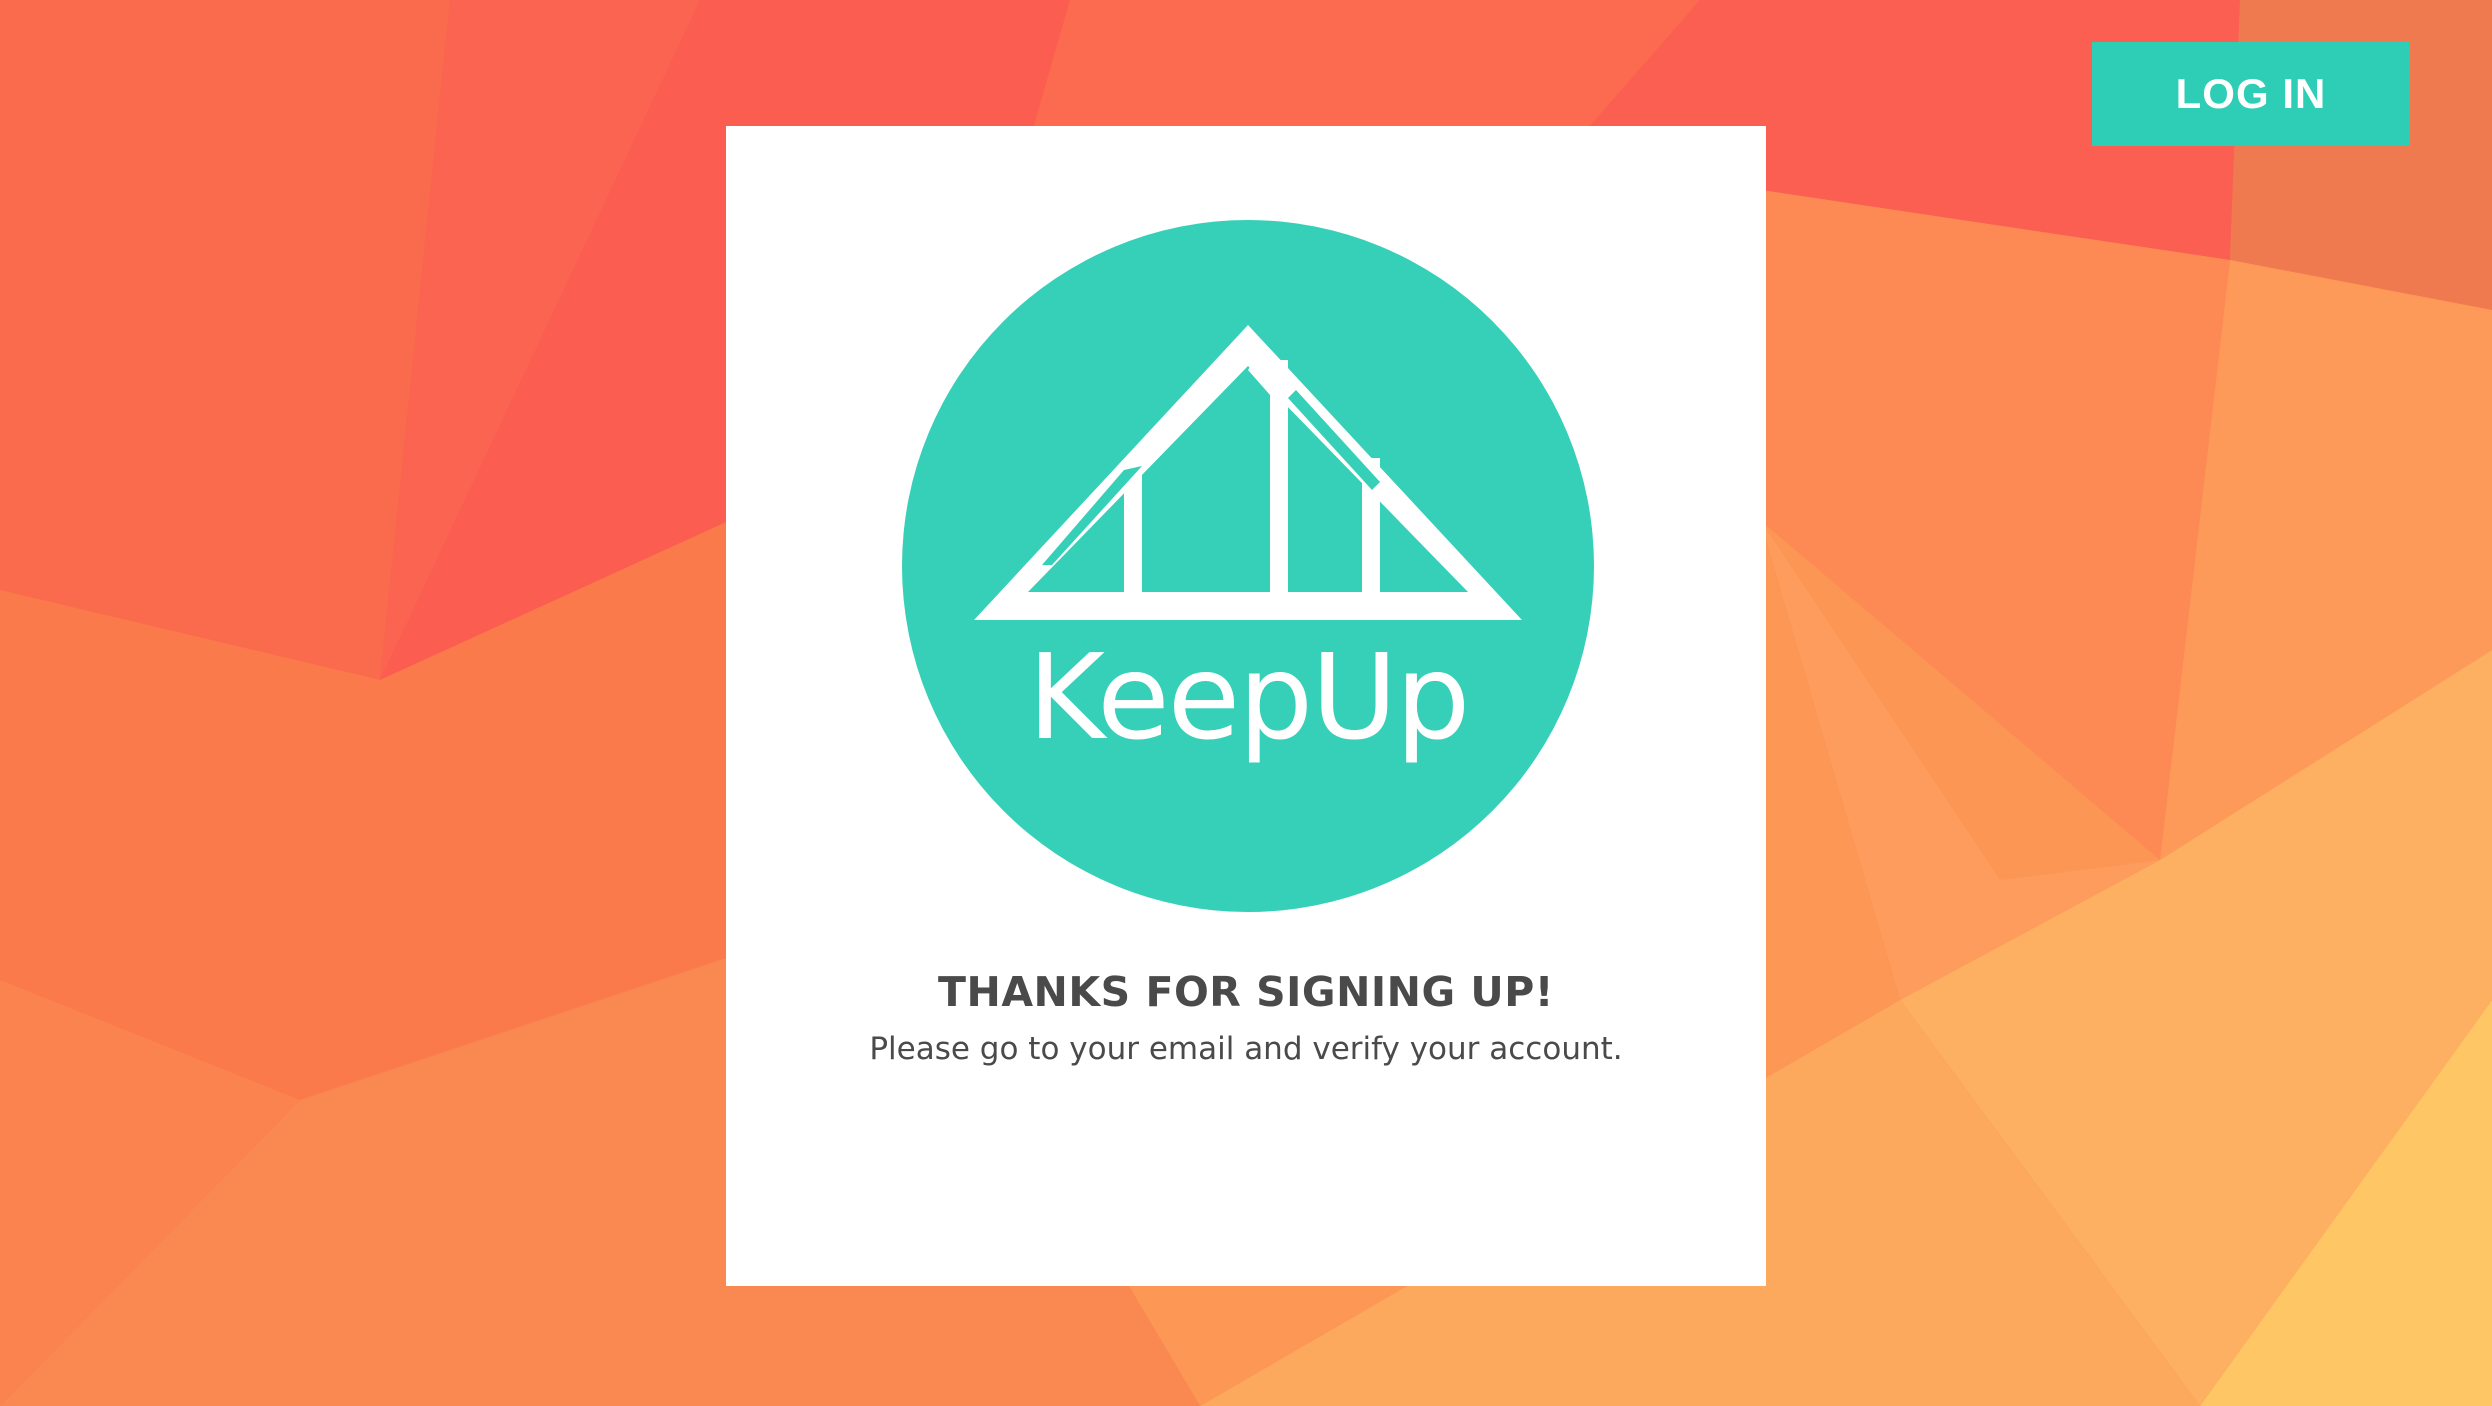 The width and height of the screenshot is (2492, 1406). I want to click on keepup-house-logo-icon, so click(1248, 566).